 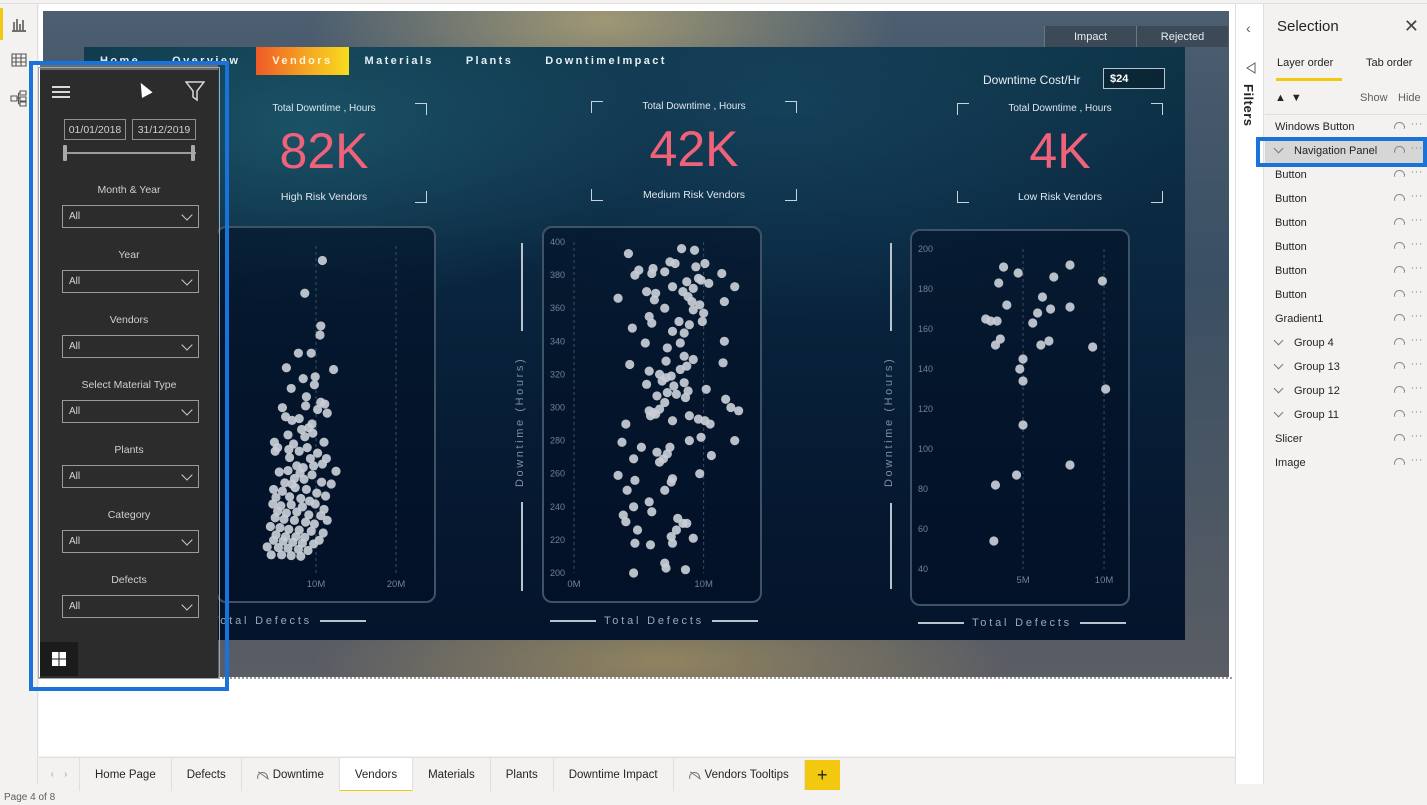 I want to click on layer-item: Group 13 ···, so click(x=1346, y=367).